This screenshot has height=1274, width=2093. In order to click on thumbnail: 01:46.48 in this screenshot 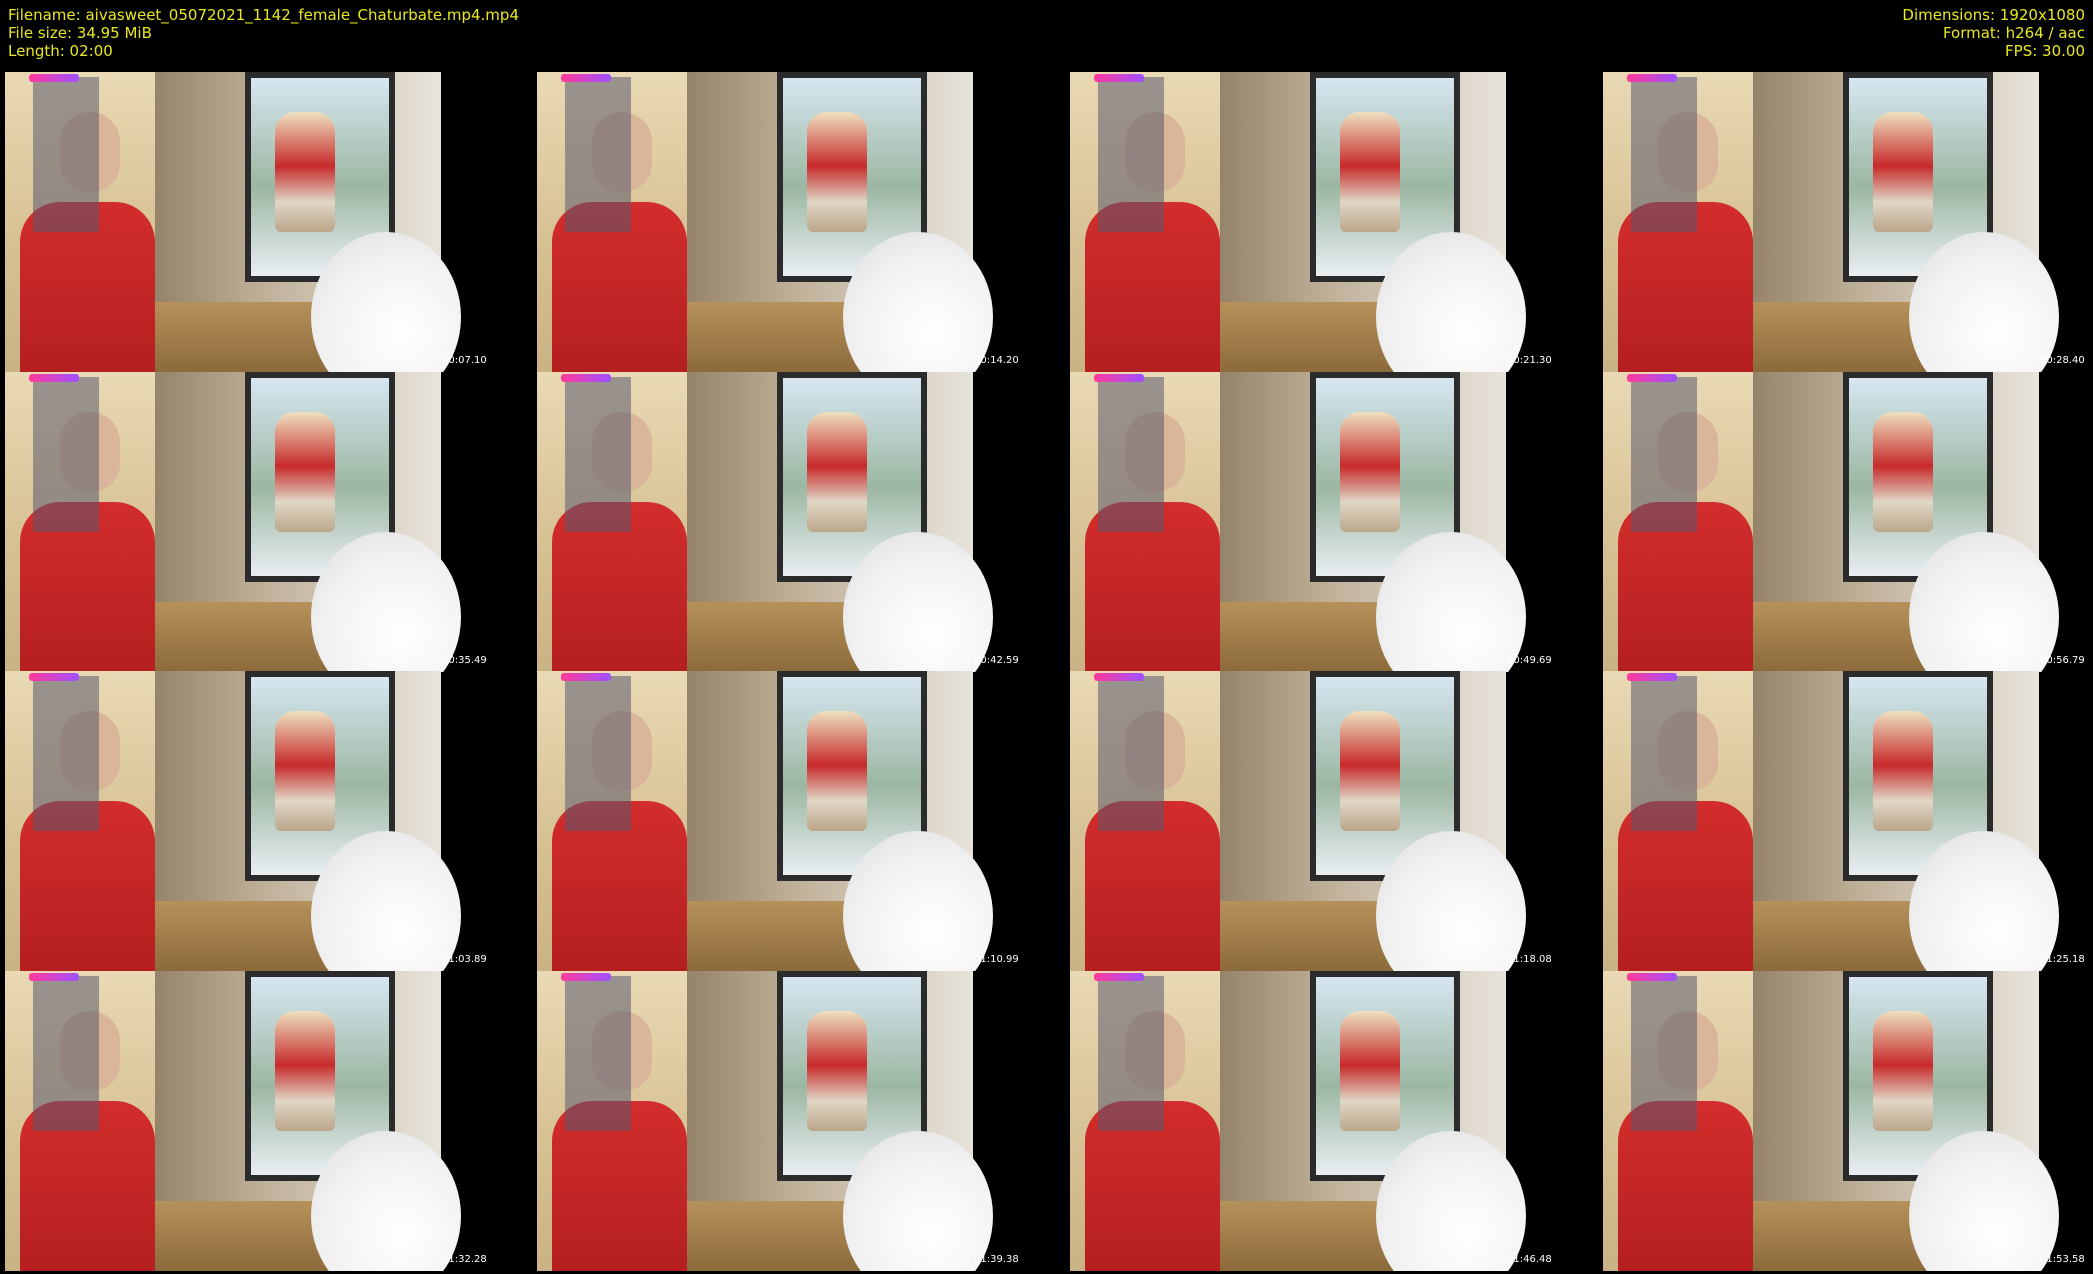, I will do `click(1331, 1121)`.